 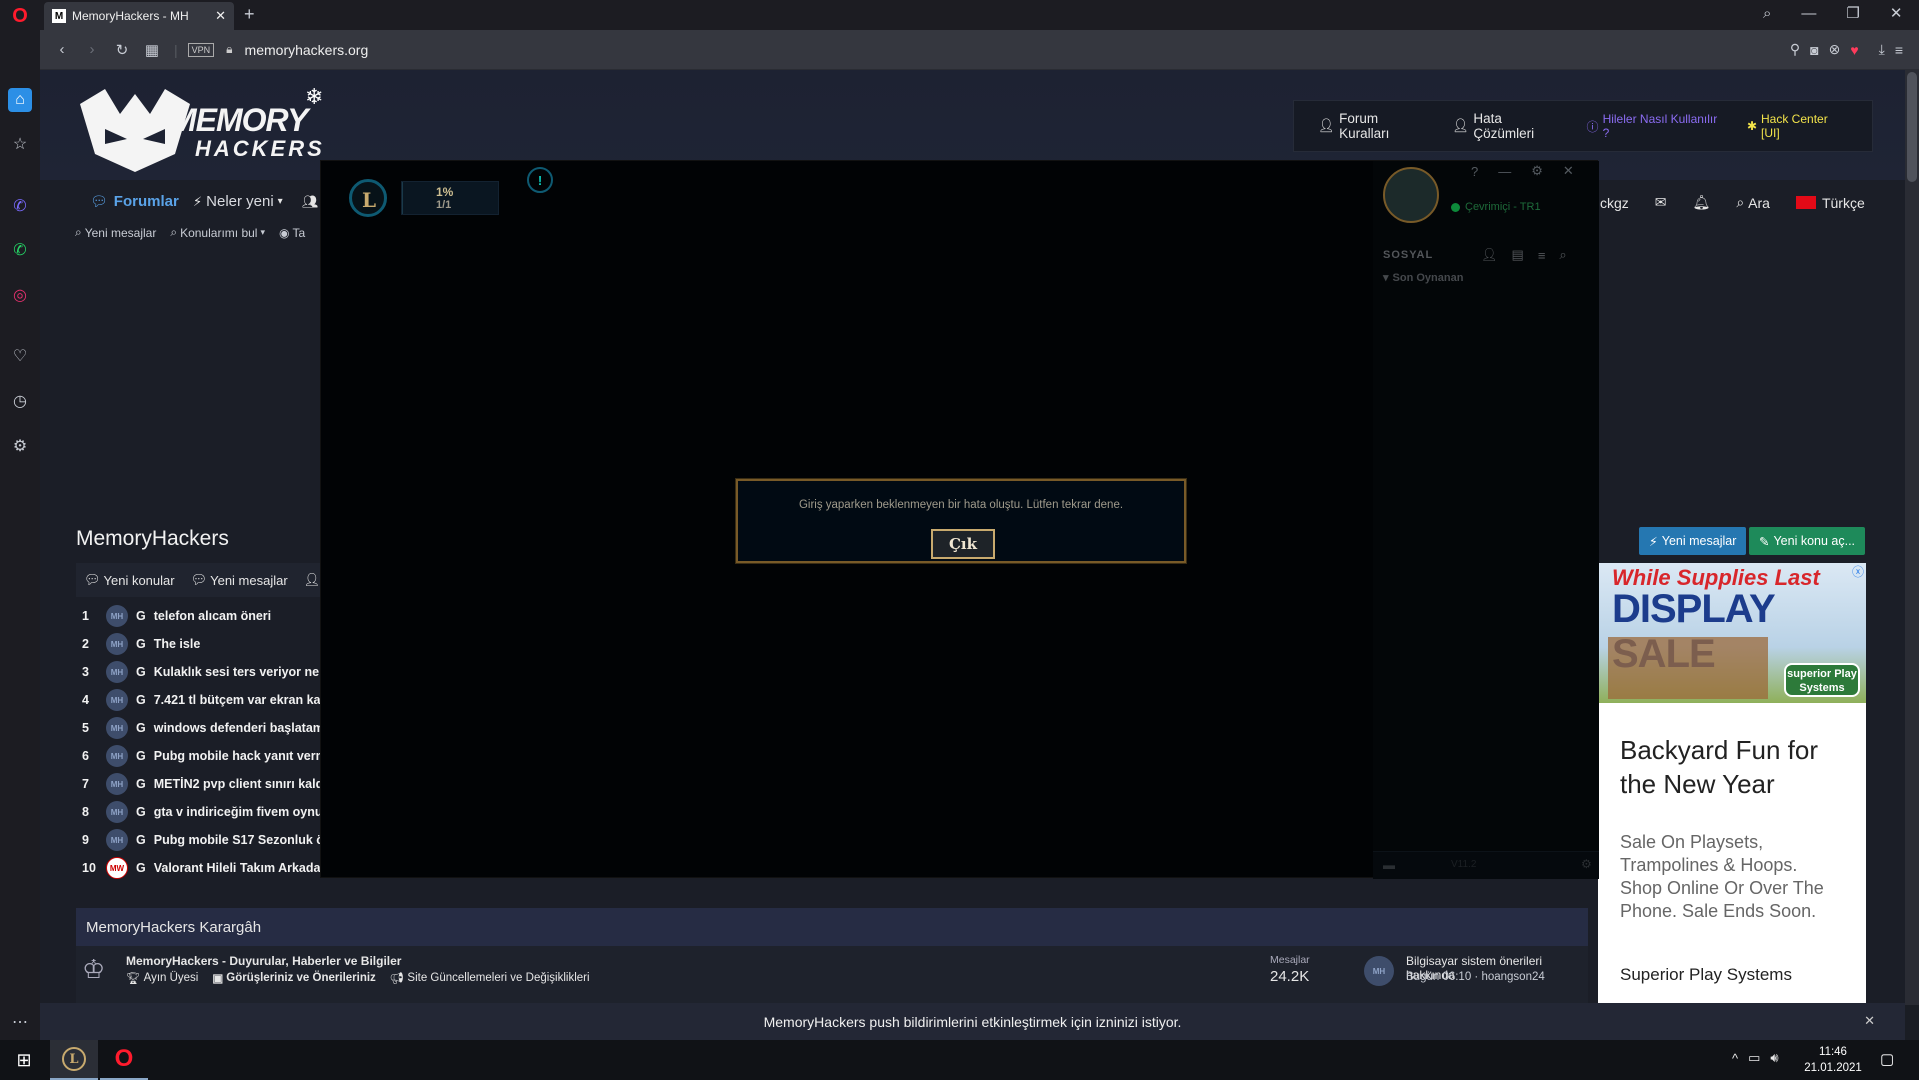 I want to click on forward-icon: ›, so click(x=92, y=50).